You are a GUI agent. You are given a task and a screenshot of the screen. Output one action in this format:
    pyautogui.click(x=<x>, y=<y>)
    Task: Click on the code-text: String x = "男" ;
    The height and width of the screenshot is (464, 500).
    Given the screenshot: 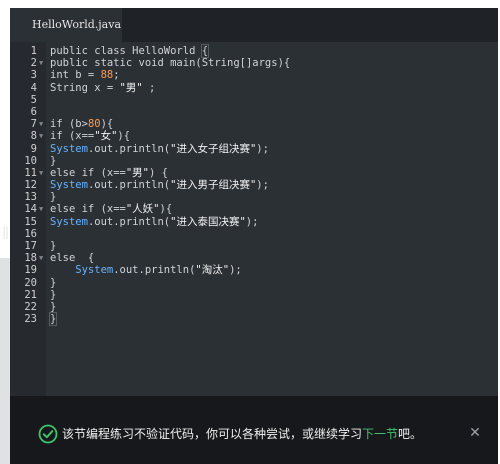 What is the action you would take?
    pyautogui.click(x=102, y=88)
    